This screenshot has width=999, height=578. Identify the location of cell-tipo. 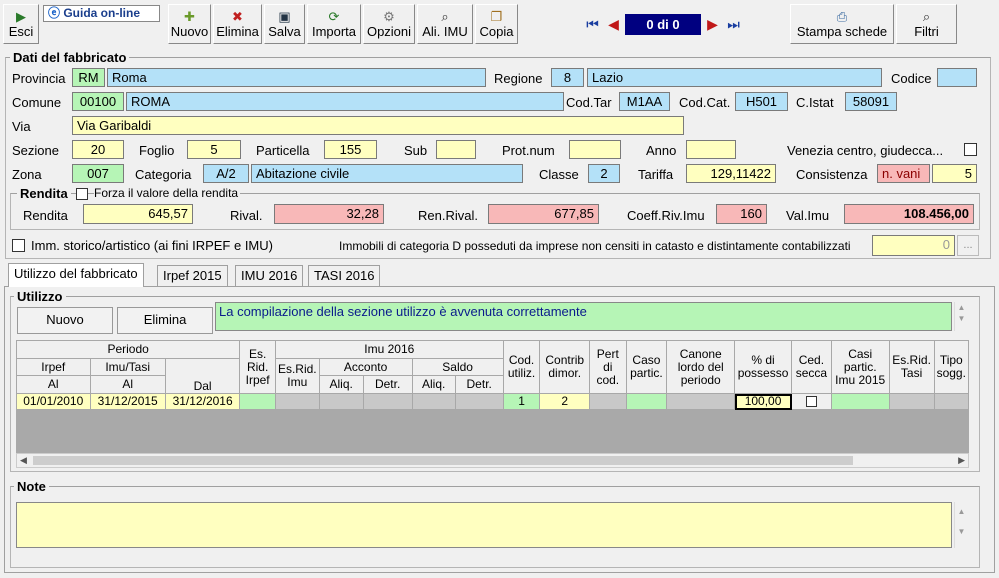
(951, 401).